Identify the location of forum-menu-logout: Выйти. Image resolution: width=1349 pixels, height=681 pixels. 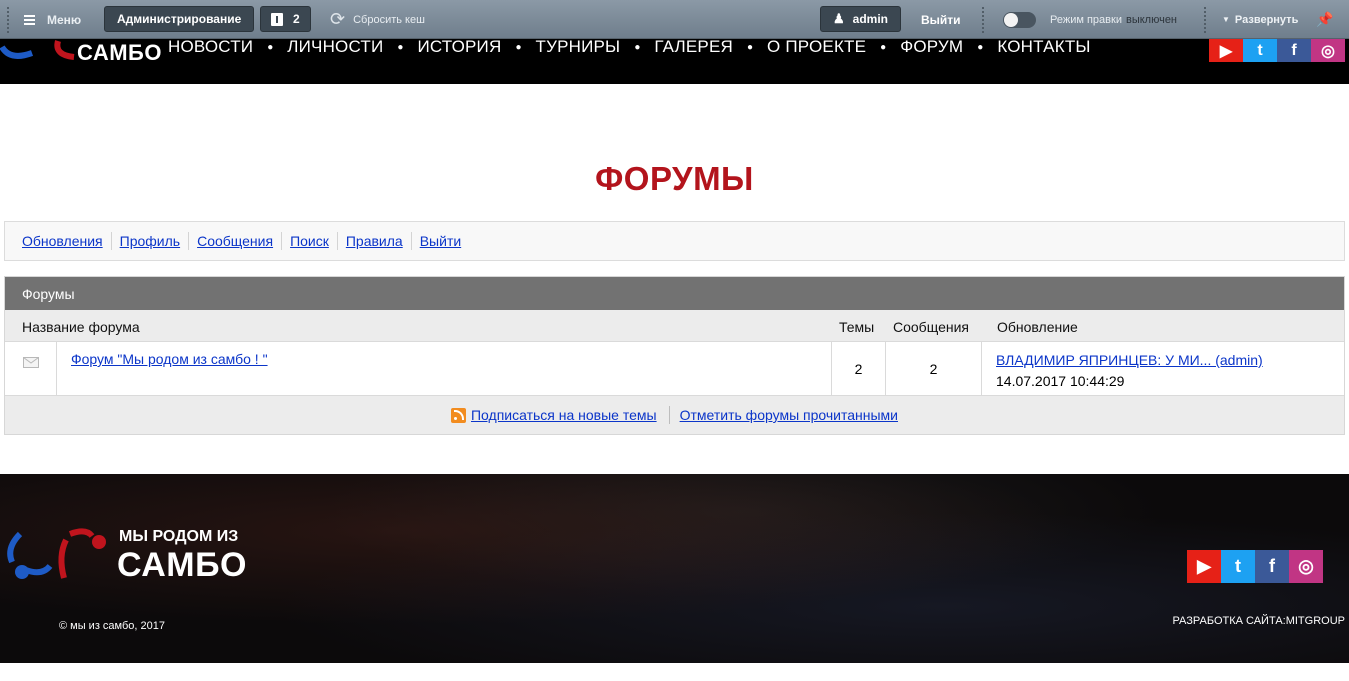
(440, 241).